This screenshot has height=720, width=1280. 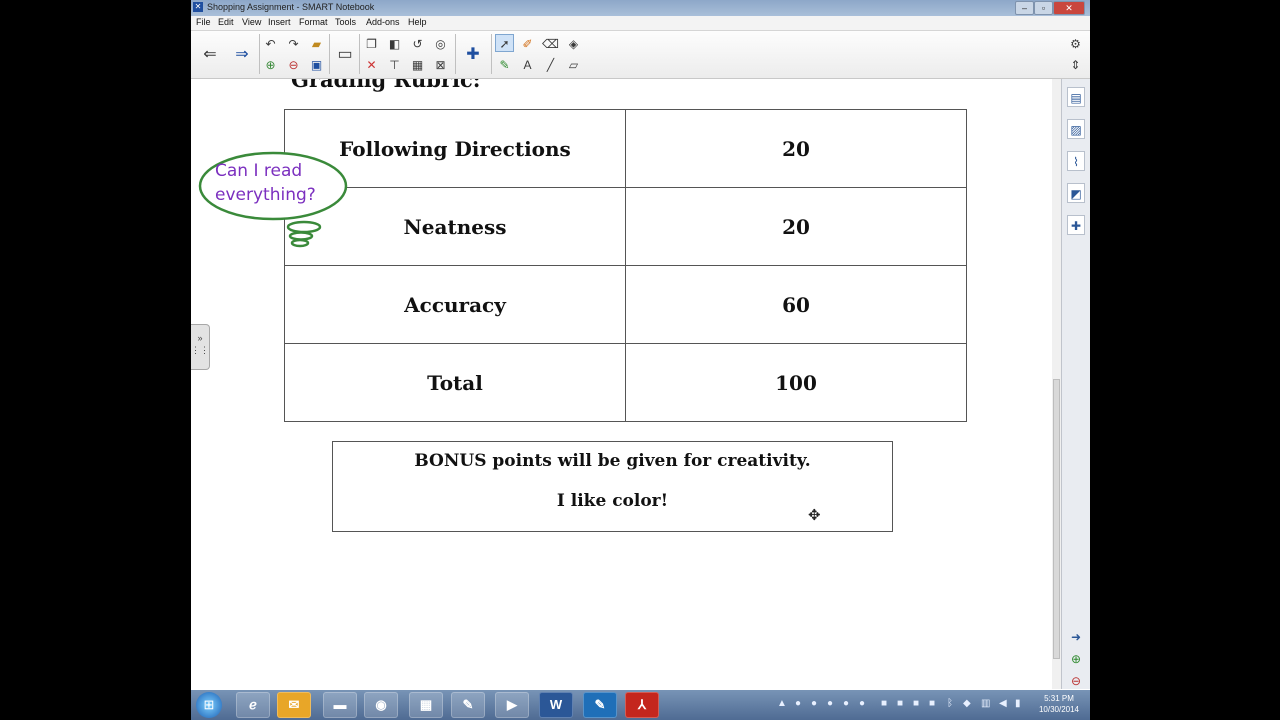 What do you see at coordinates (1075, 384) in the screenshot?
I see `side-tabs: ▤ ▨ ⌇ ◩ ✚ ➜ ⊕ ⊖` at bounding box center [1075, 384].